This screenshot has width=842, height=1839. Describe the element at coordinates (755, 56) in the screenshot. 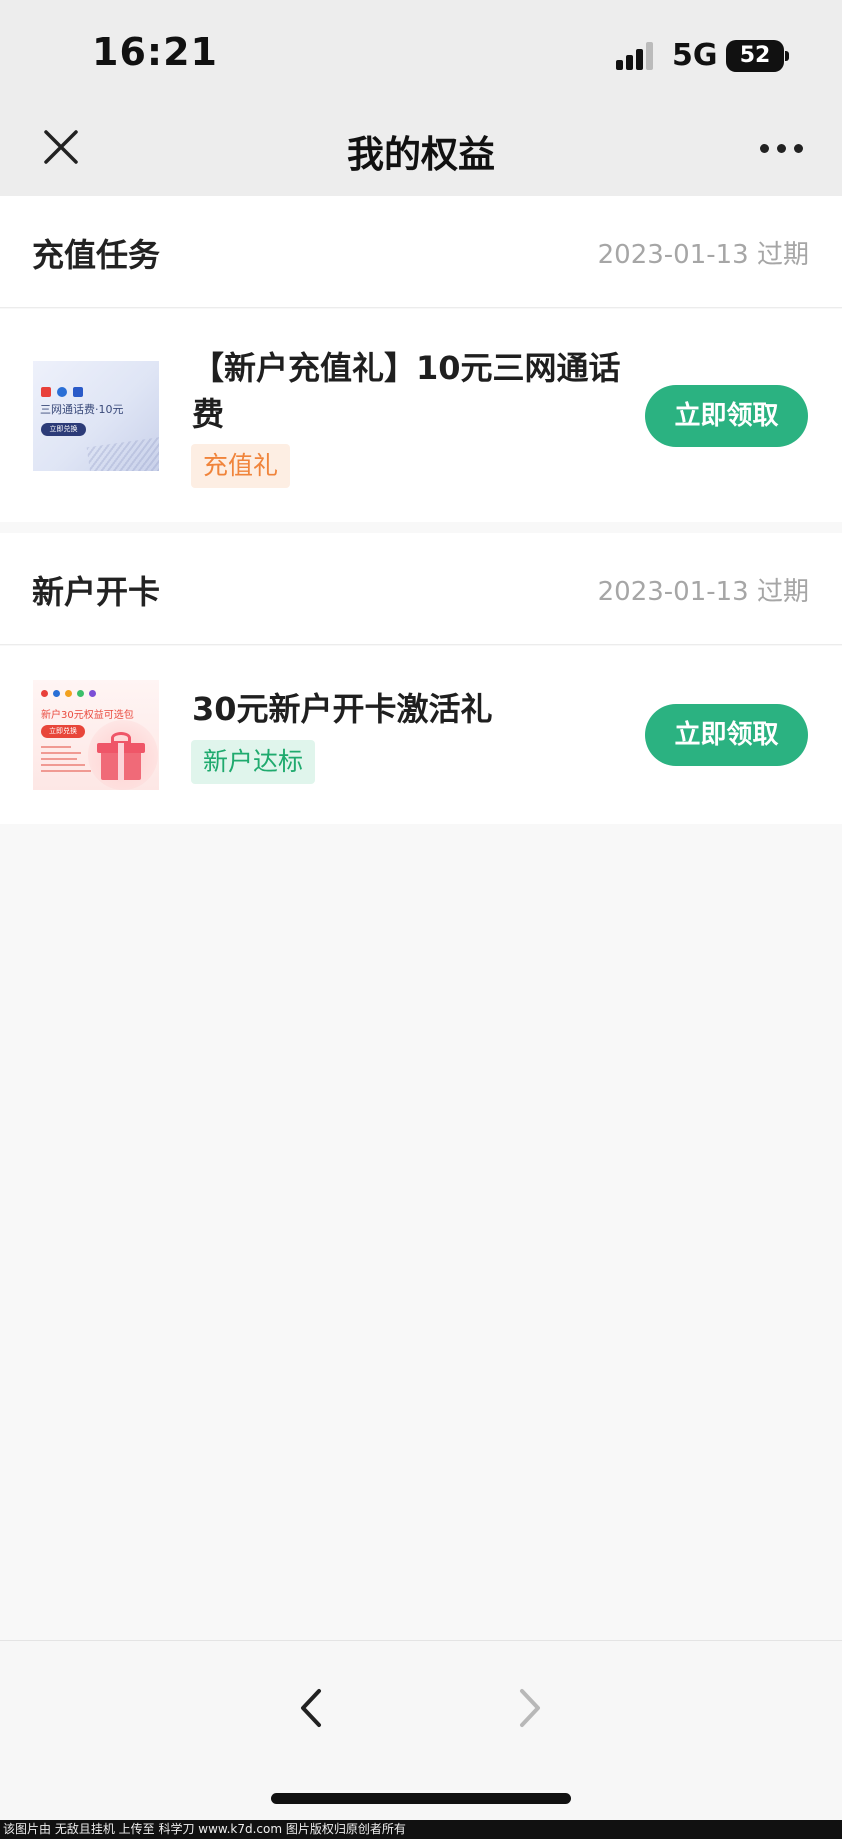

I see `battery-icon: 52` at that location.